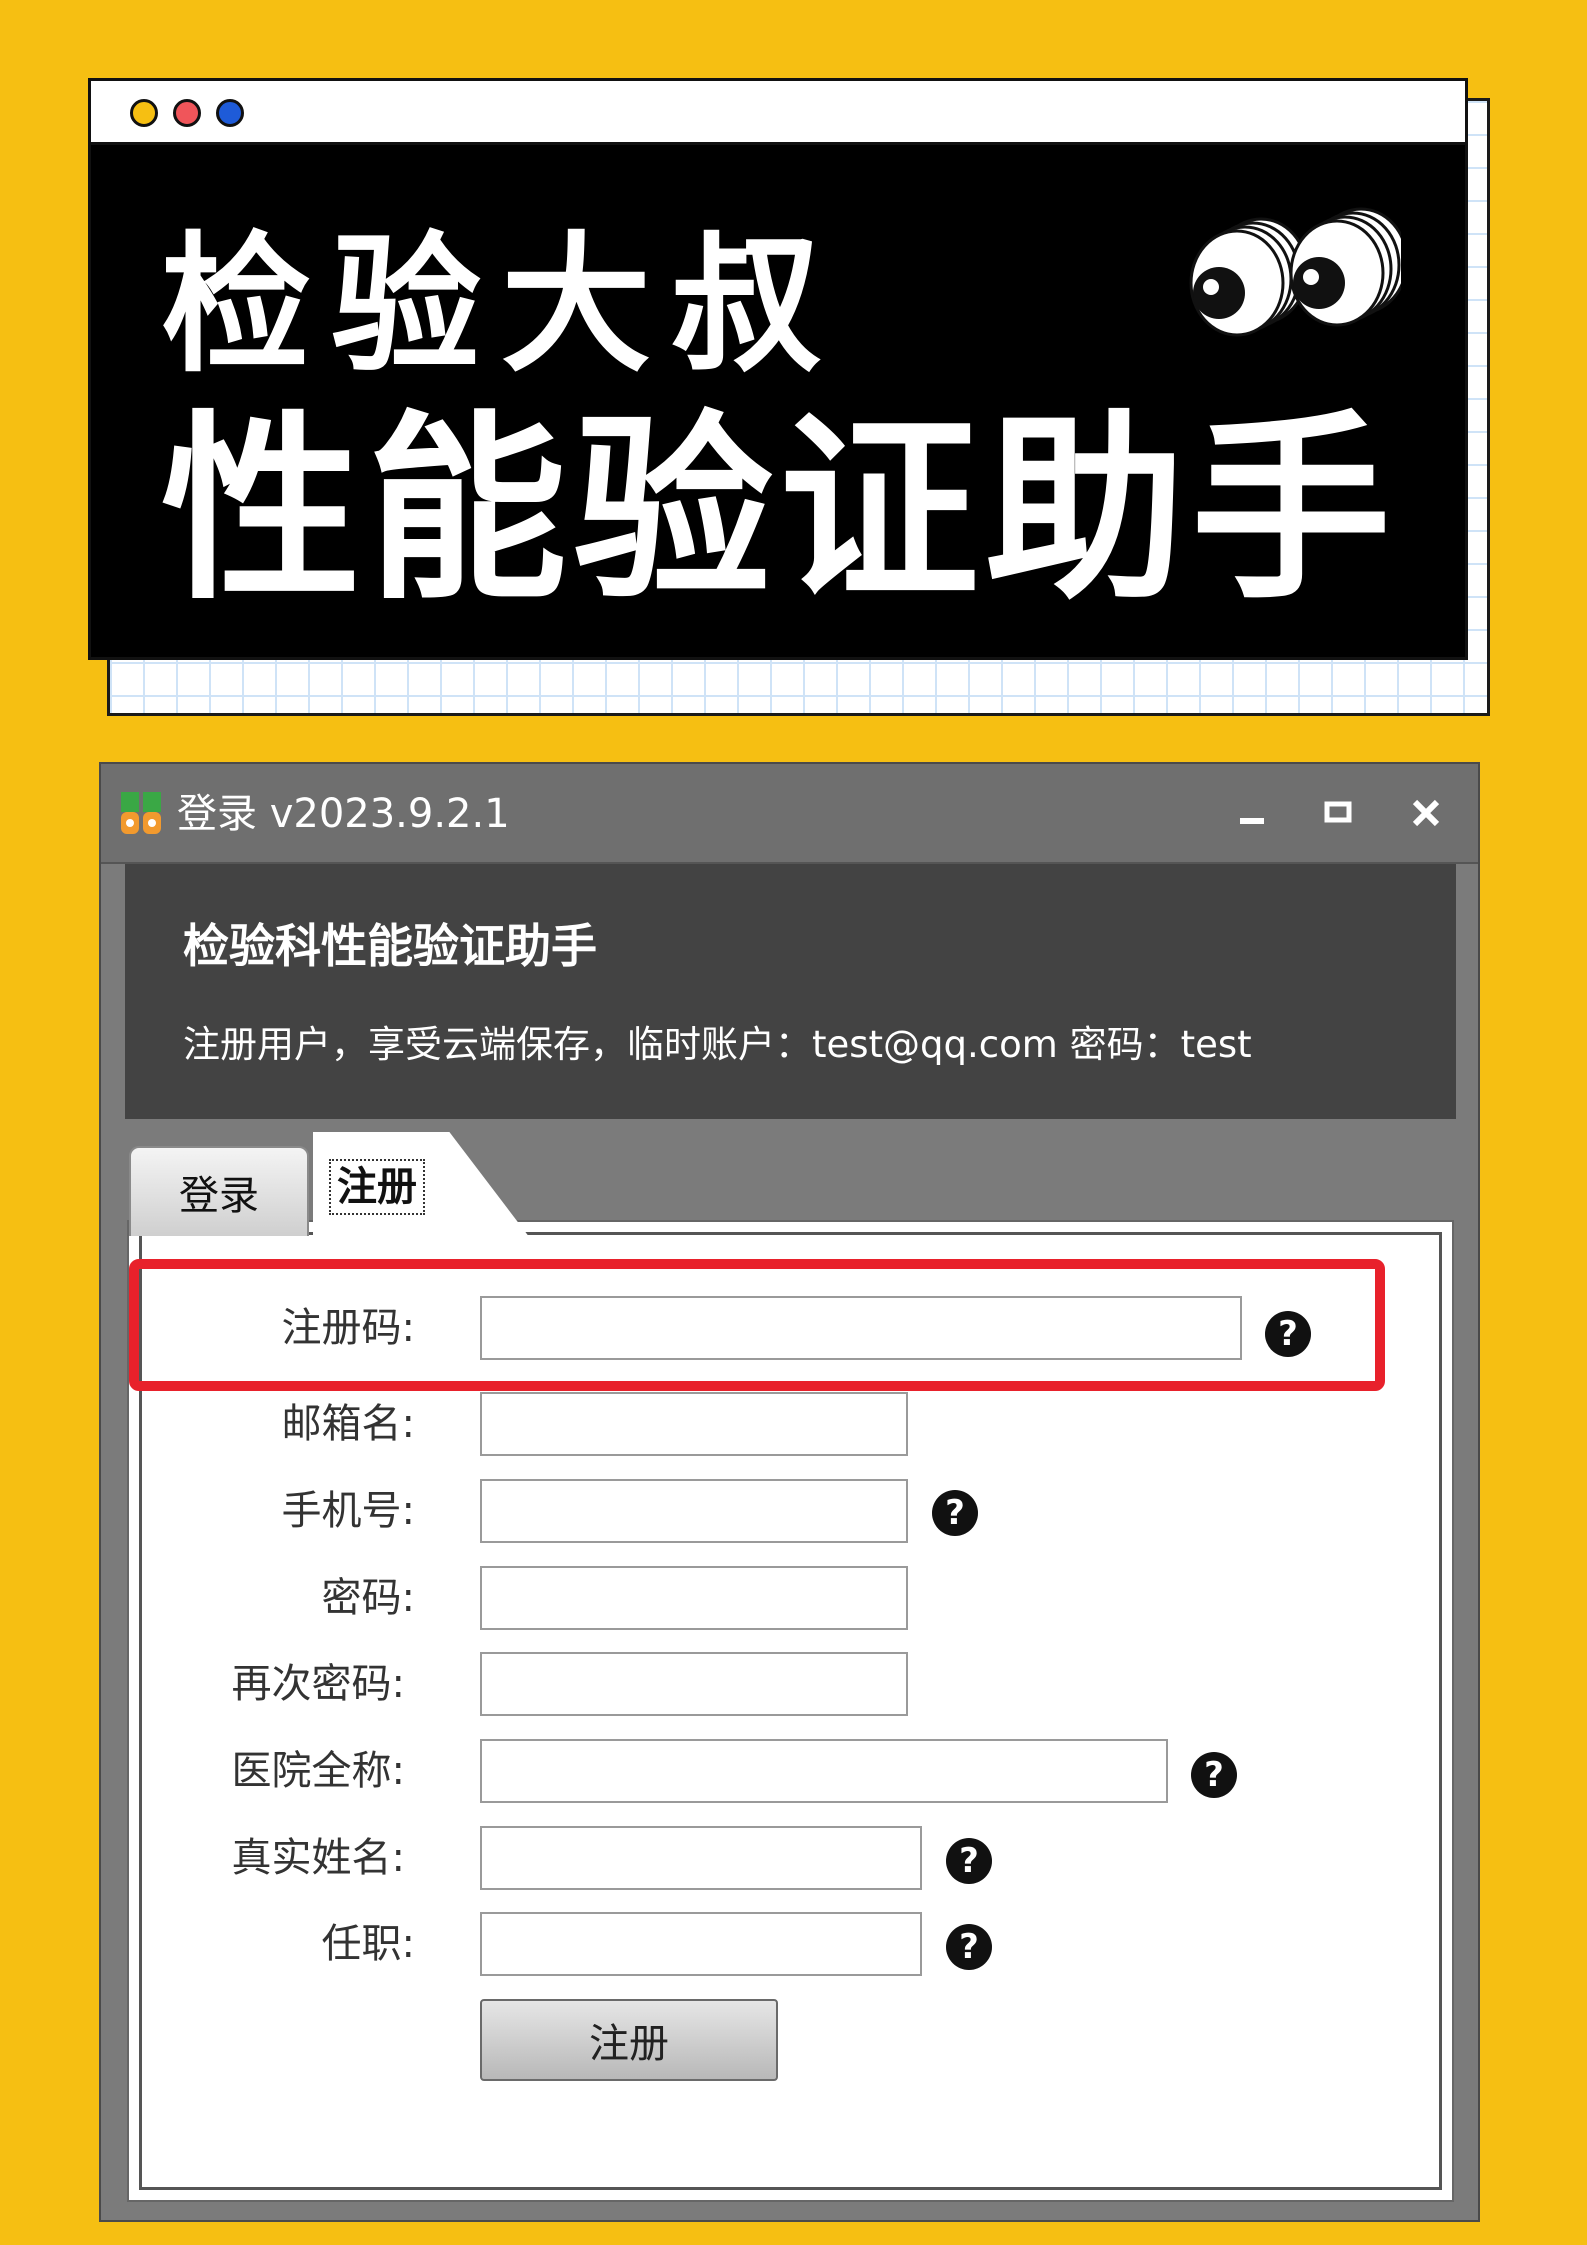  I want to click on password-label: 密码:, so click(368, 1598).